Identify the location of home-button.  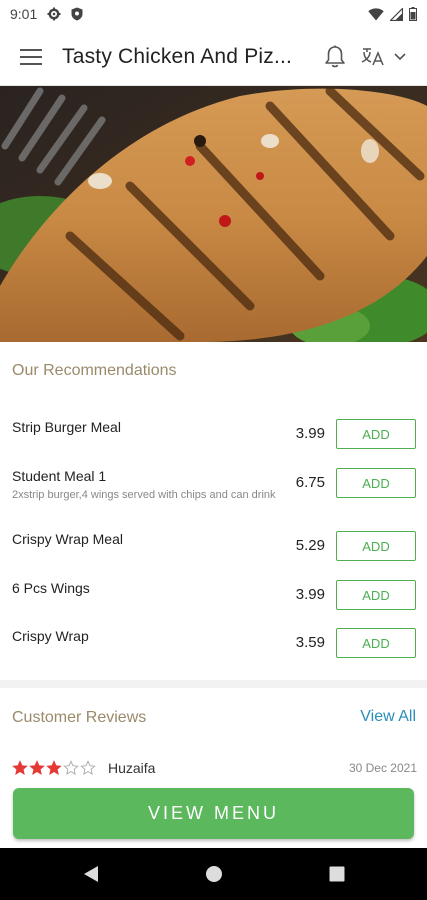
(213, 874).